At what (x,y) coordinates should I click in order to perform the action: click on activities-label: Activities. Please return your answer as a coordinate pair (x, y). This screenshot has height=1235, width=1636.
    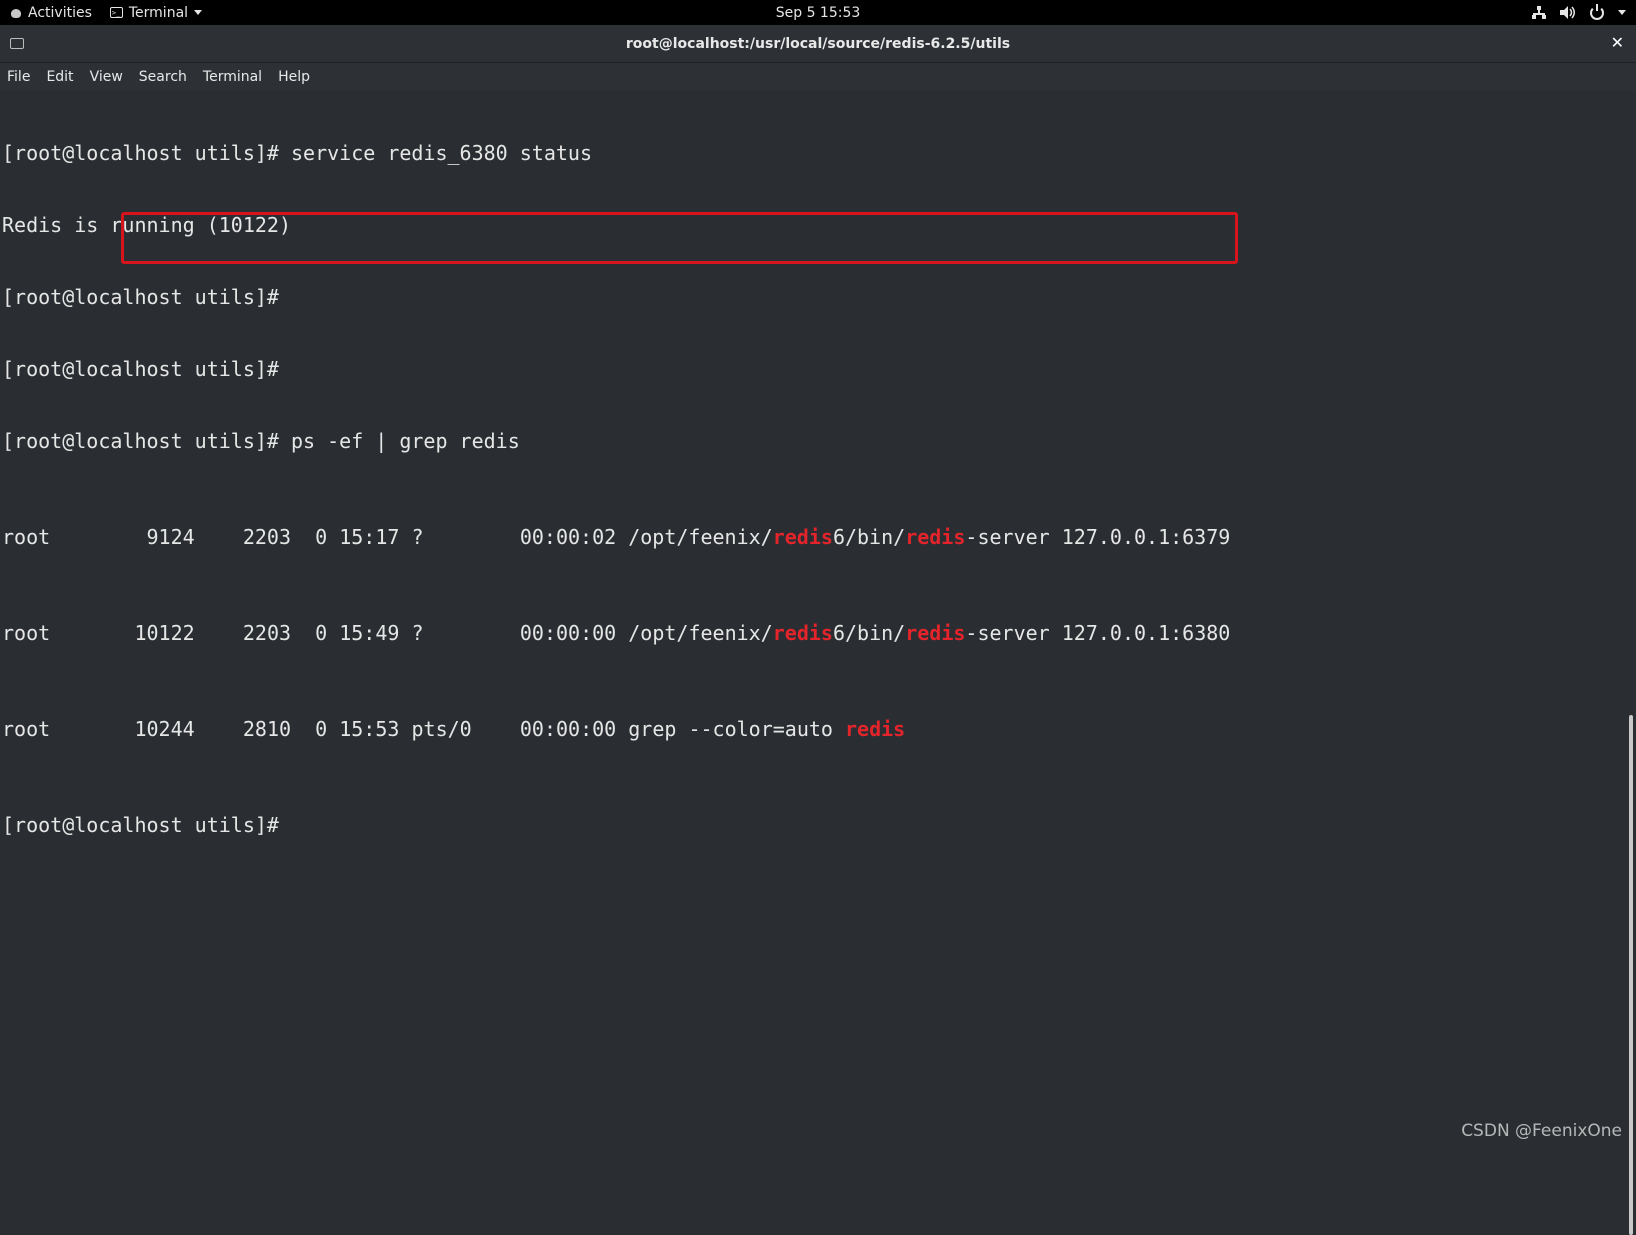
    Looking at the image, I should click on (60, 13).